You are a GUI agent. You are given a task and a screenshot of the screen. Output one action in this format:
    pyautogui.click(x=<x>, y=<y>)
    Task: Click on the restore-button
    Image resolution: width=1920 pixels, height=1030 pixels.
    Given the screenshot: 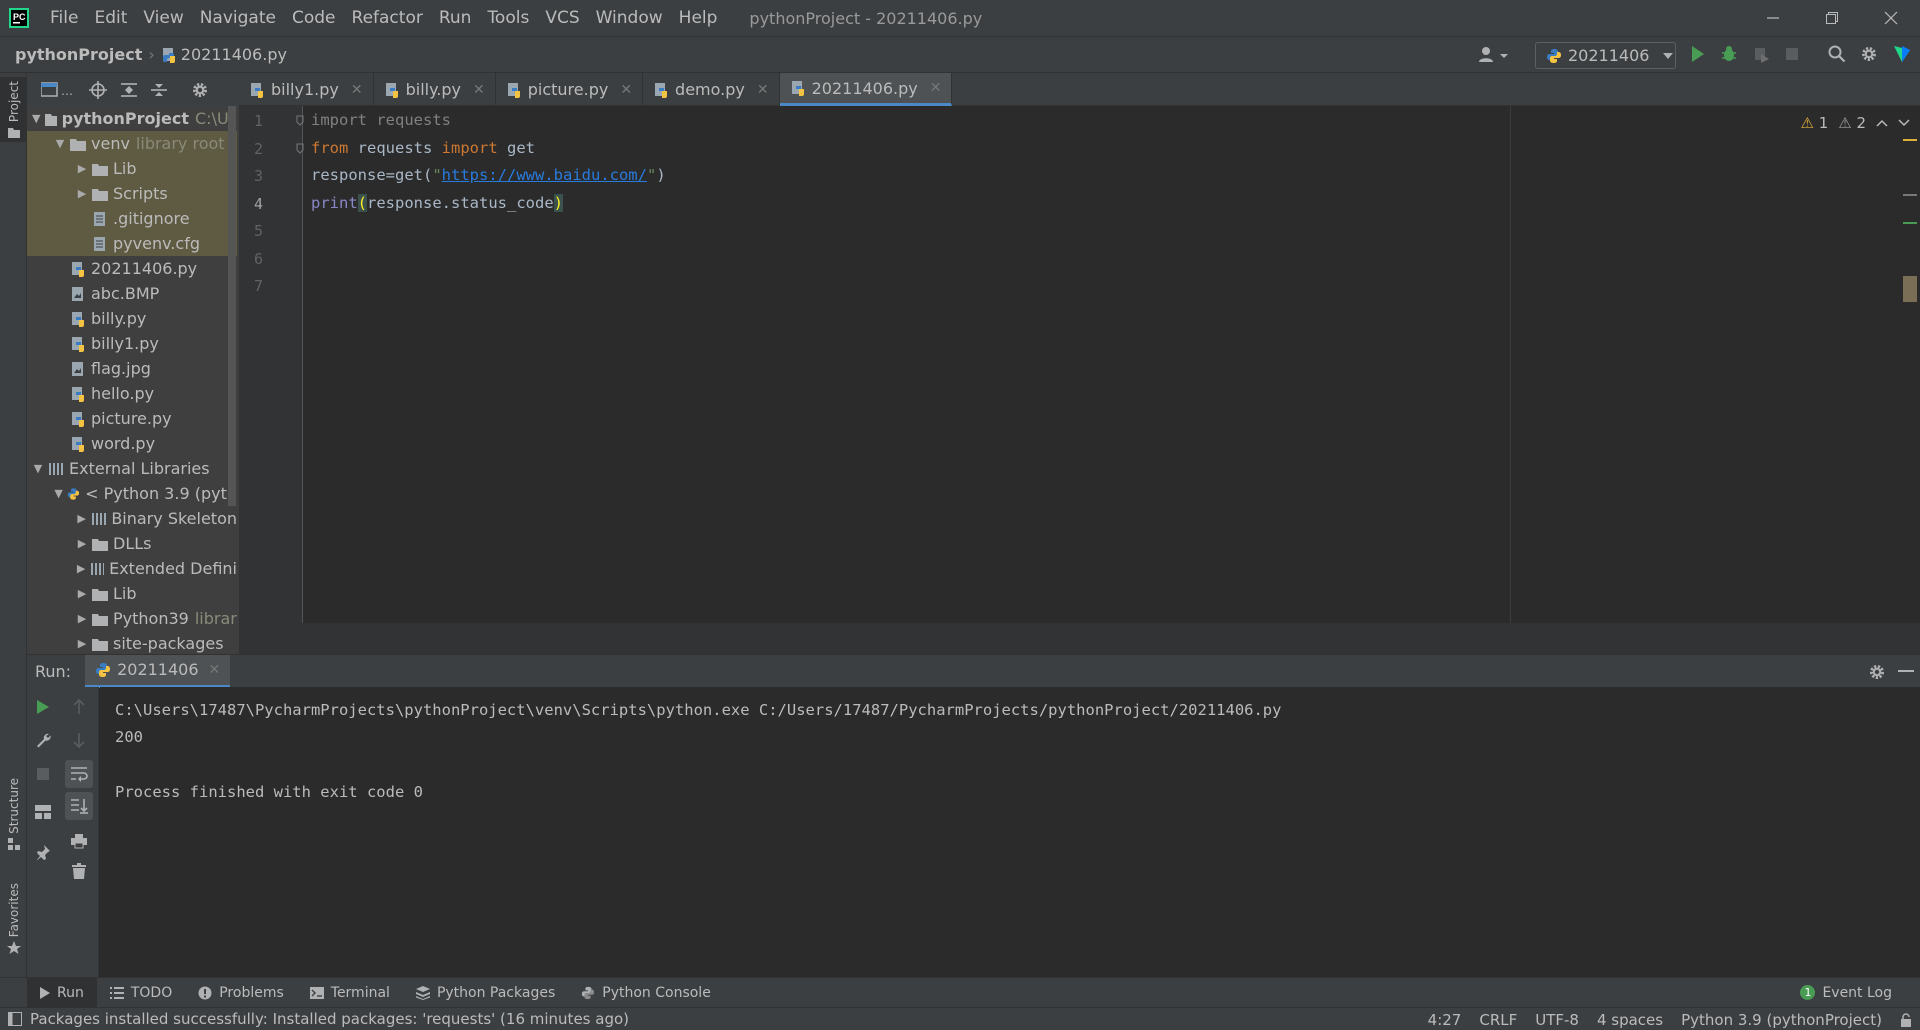 What is the action you would take?
    pyautogui.click(x=1832, y=18)
    